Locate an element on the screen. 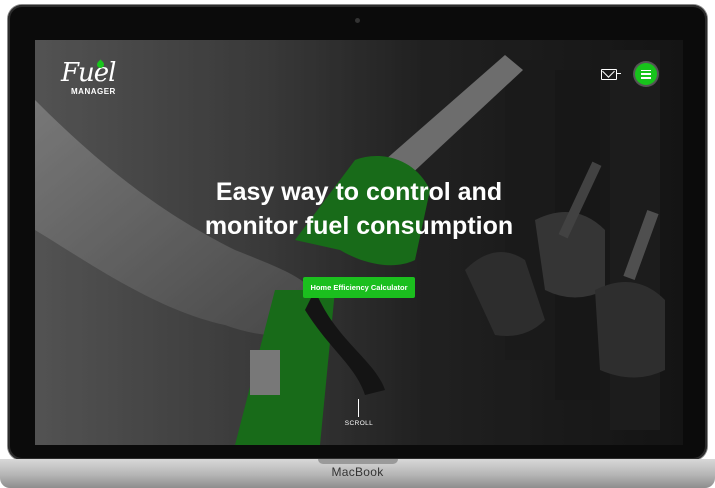 The image size is (715, 488). headline-line-2: monitor fuel consumption is located at coordinates (359, 226).